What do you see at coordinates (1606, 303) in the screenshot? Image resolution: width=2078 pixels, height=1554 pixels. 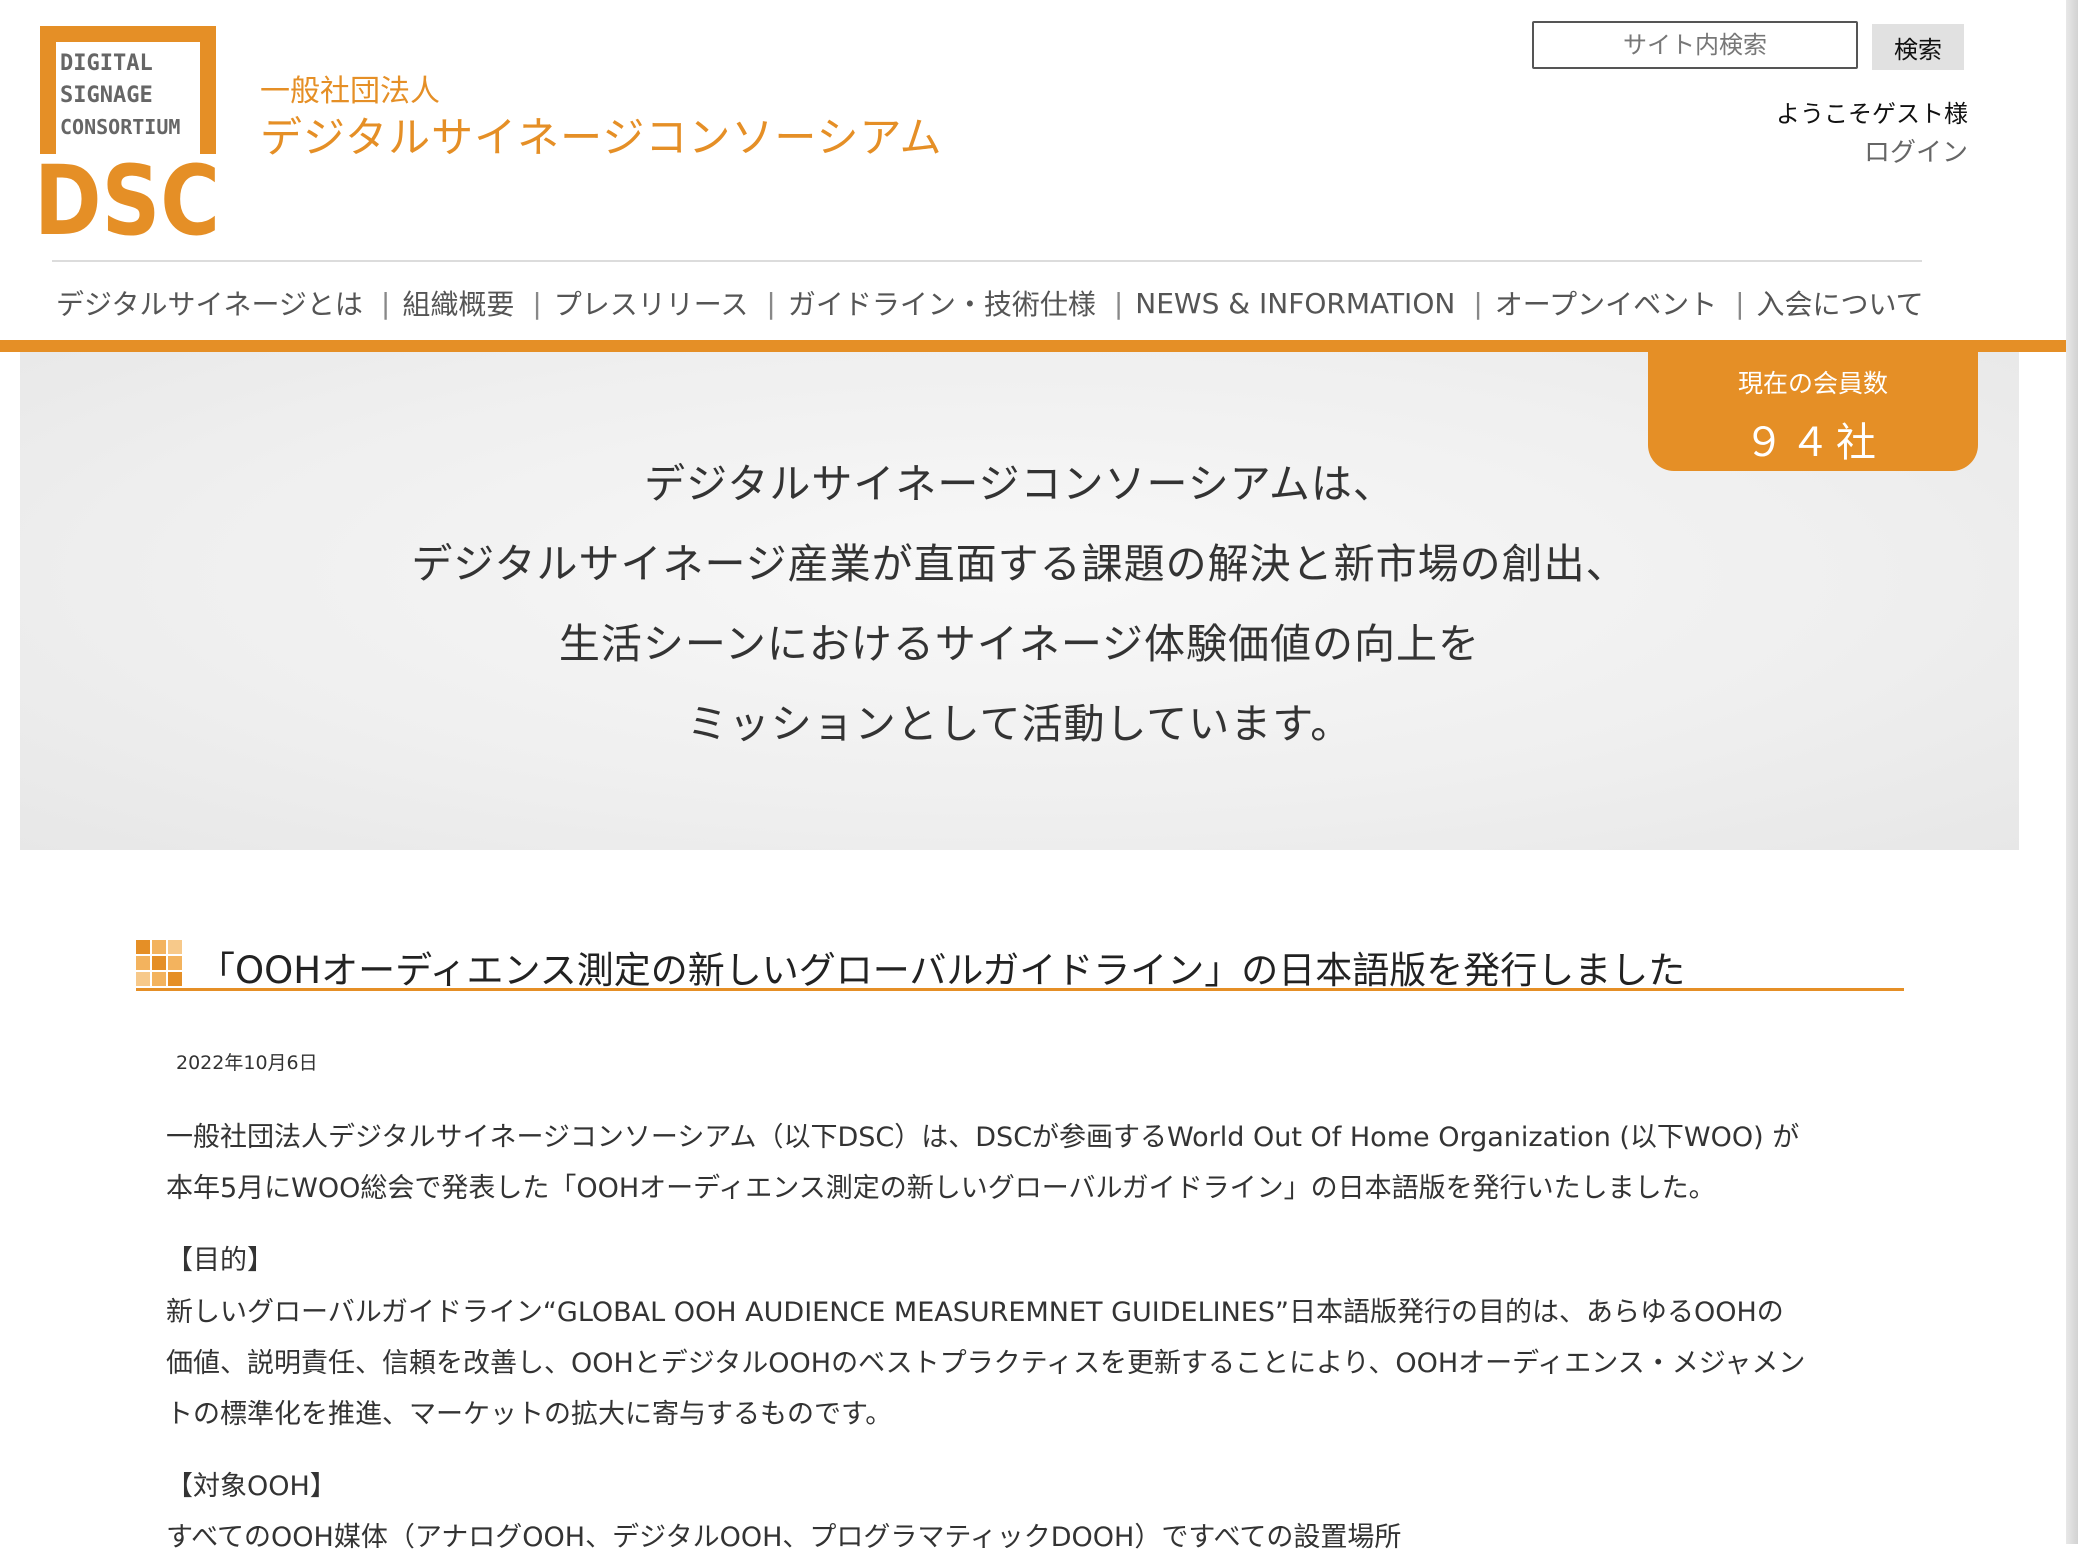 I see `nav-item-open-event: オープンイベント` at bounding box center [1606, 303].